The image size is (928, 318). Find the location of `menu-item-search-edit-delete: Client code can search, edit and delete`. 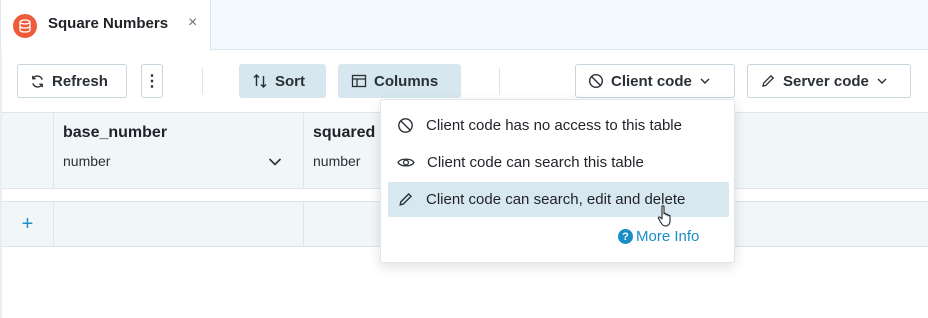

menu-item-search-edit-delete: Client code can search, edit and delete is located at coordinates (558, 199).